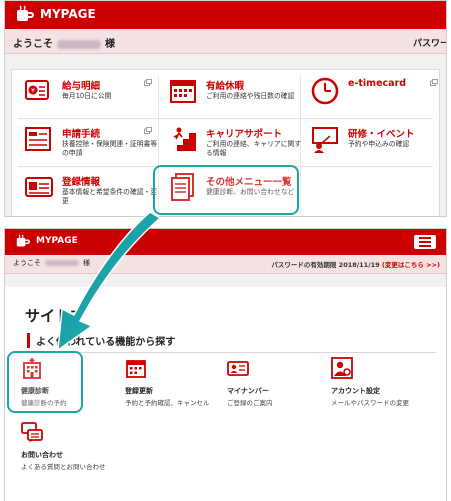 This screenshot has width=451, height=501. I want to click on tile-desc: ご利用の連絡や残日数の確認, so click(250, 96).